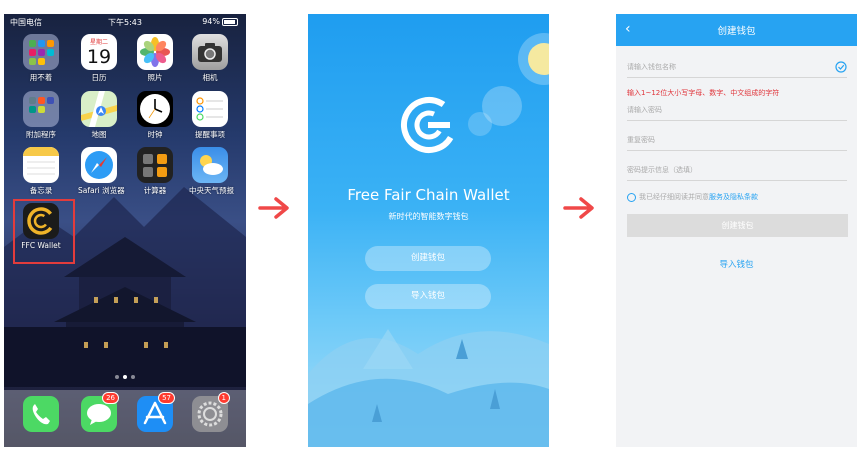  What do you see at coordinates (428, 216) in the screenshot?
I see `splash-subtitle: 新时代的智能数字钱包` at bounding box center [428, 216].